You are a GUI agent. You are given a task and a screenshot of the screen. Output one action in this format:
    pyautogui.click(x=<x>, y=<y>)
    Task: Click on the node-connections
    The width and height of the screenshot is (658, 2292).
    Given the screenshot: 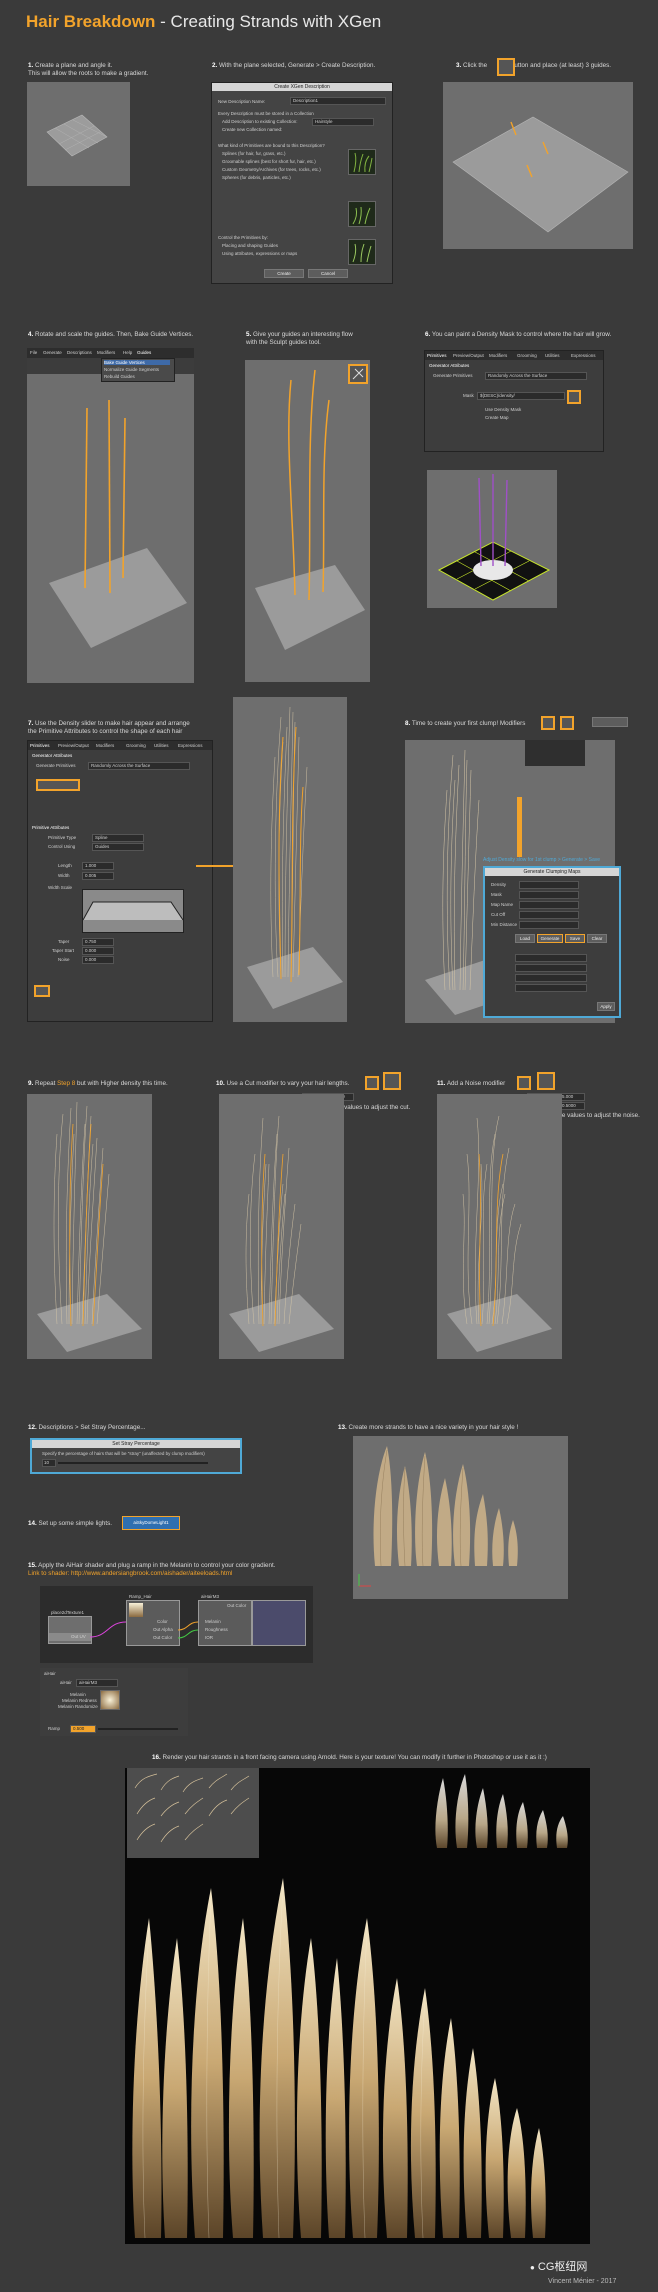 What is the action you would take?
    pyautogui.click(x=144, y=1630)
    